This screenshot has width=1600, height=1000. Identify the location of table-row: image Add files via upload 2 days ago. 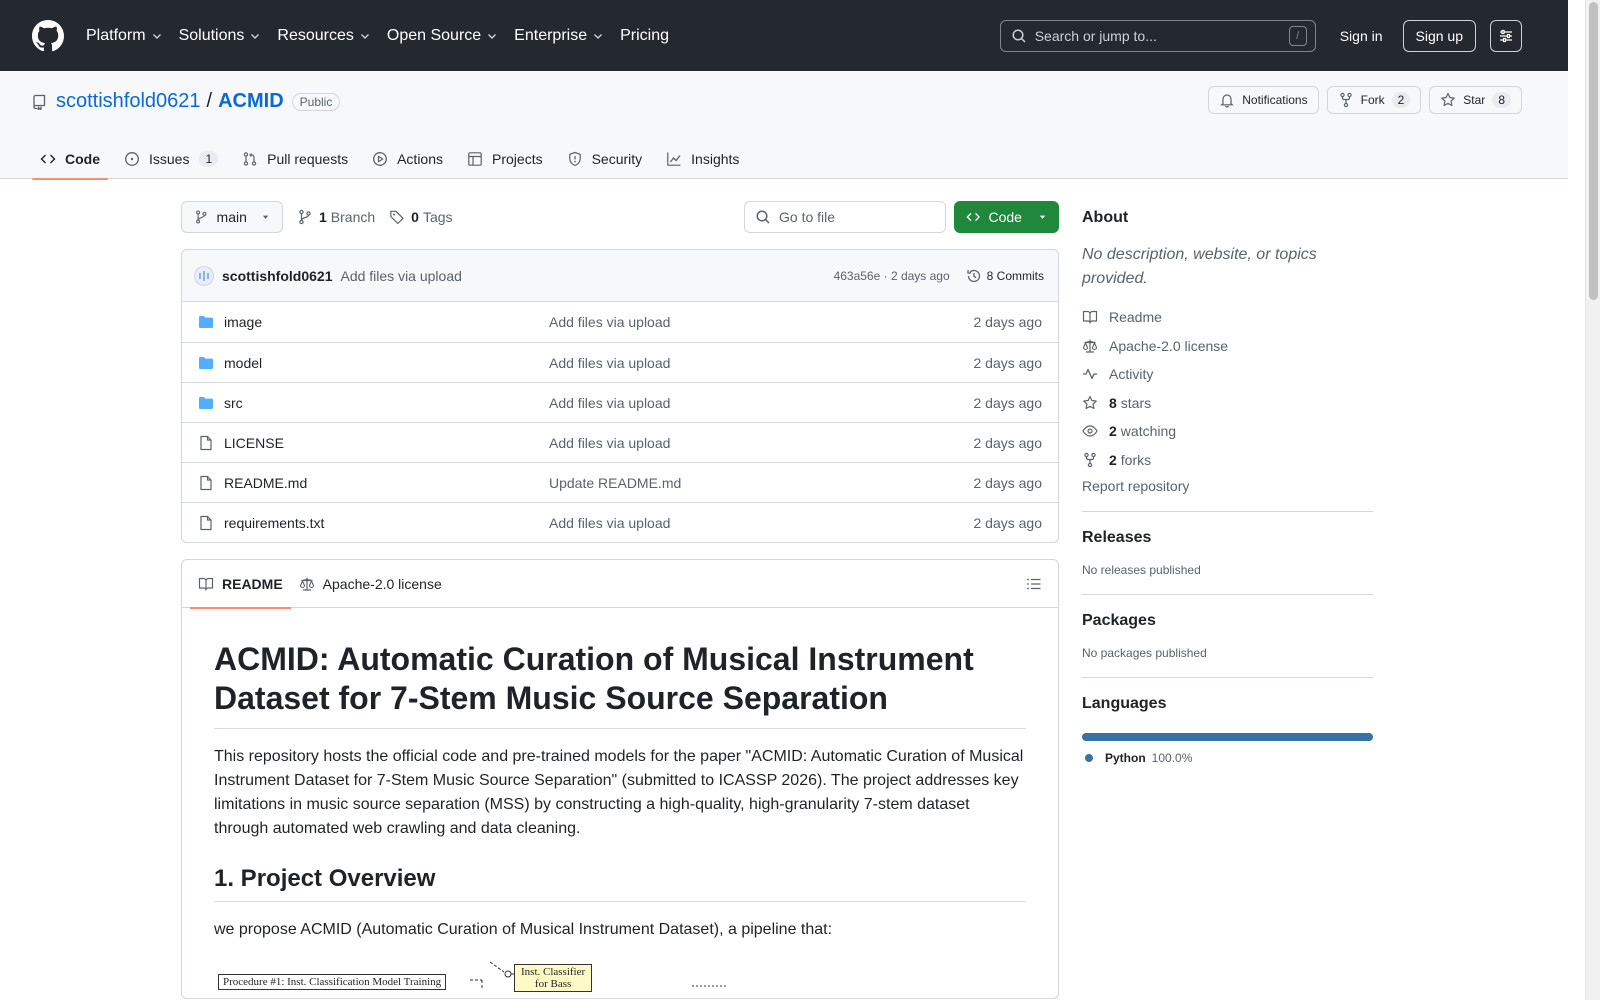
(620, 322).